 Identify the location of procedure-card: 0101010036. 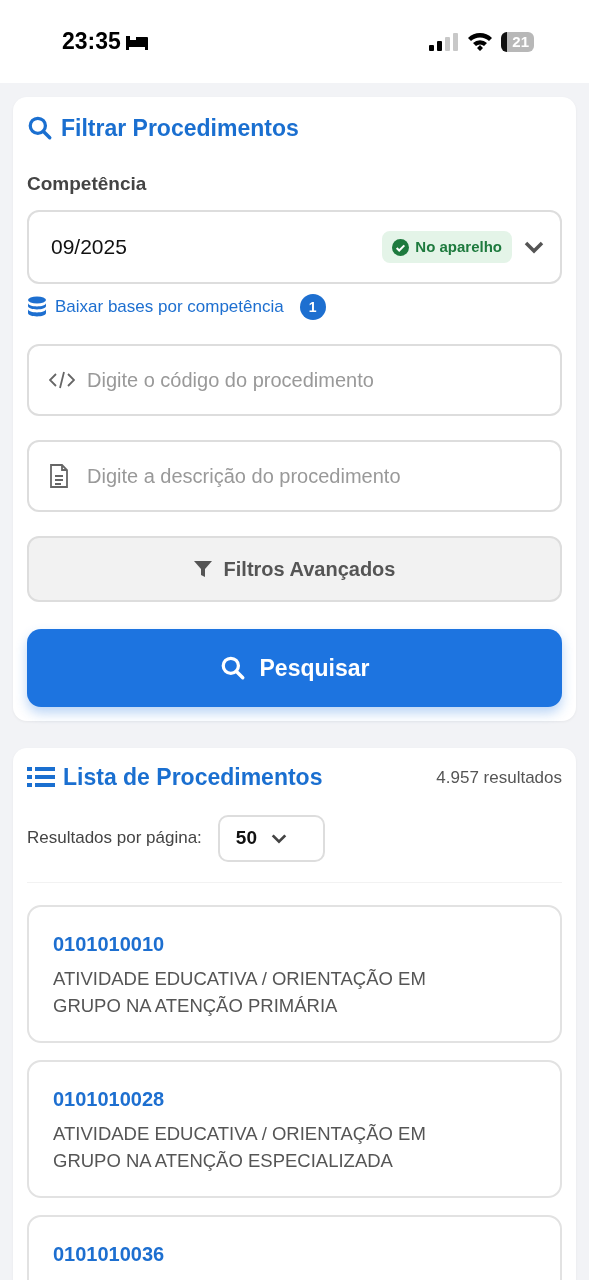
(294, 1247).